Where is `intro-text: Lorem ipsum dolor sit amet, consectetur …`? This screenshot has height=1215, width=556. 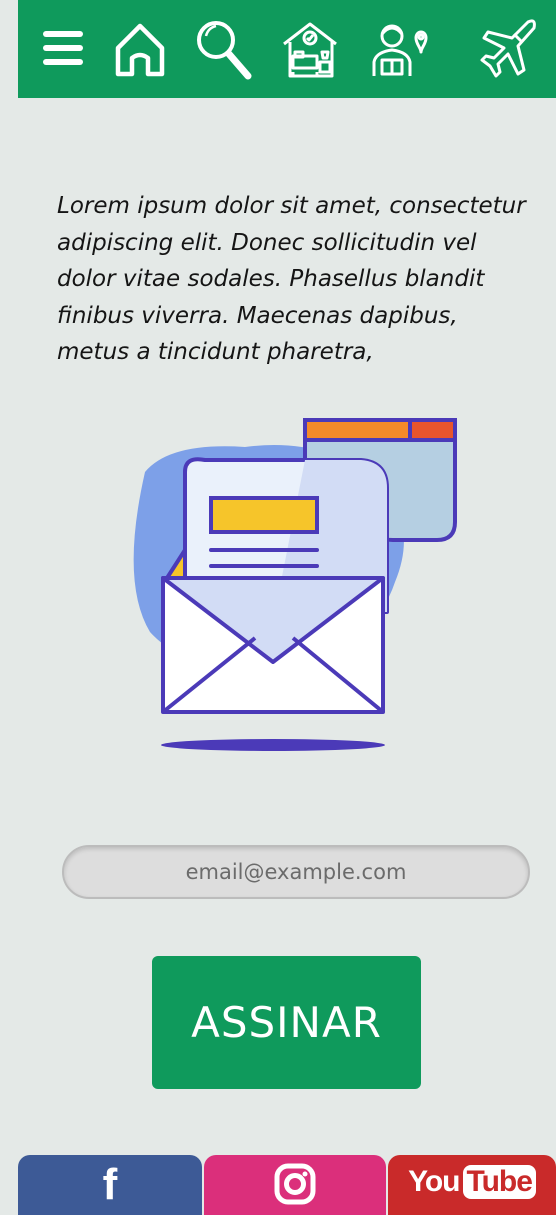
intro-text: Lorem ipsum dolor sit amet, consectetur … is located at coordinates (291, 279).